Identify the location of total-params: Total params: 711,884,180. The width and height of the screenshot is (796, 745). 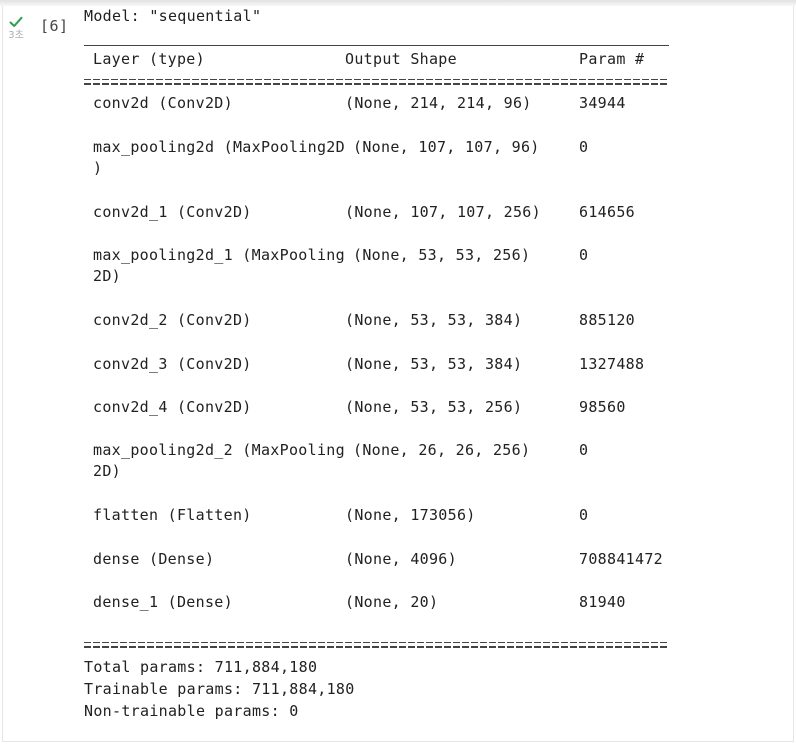
(201, 667).